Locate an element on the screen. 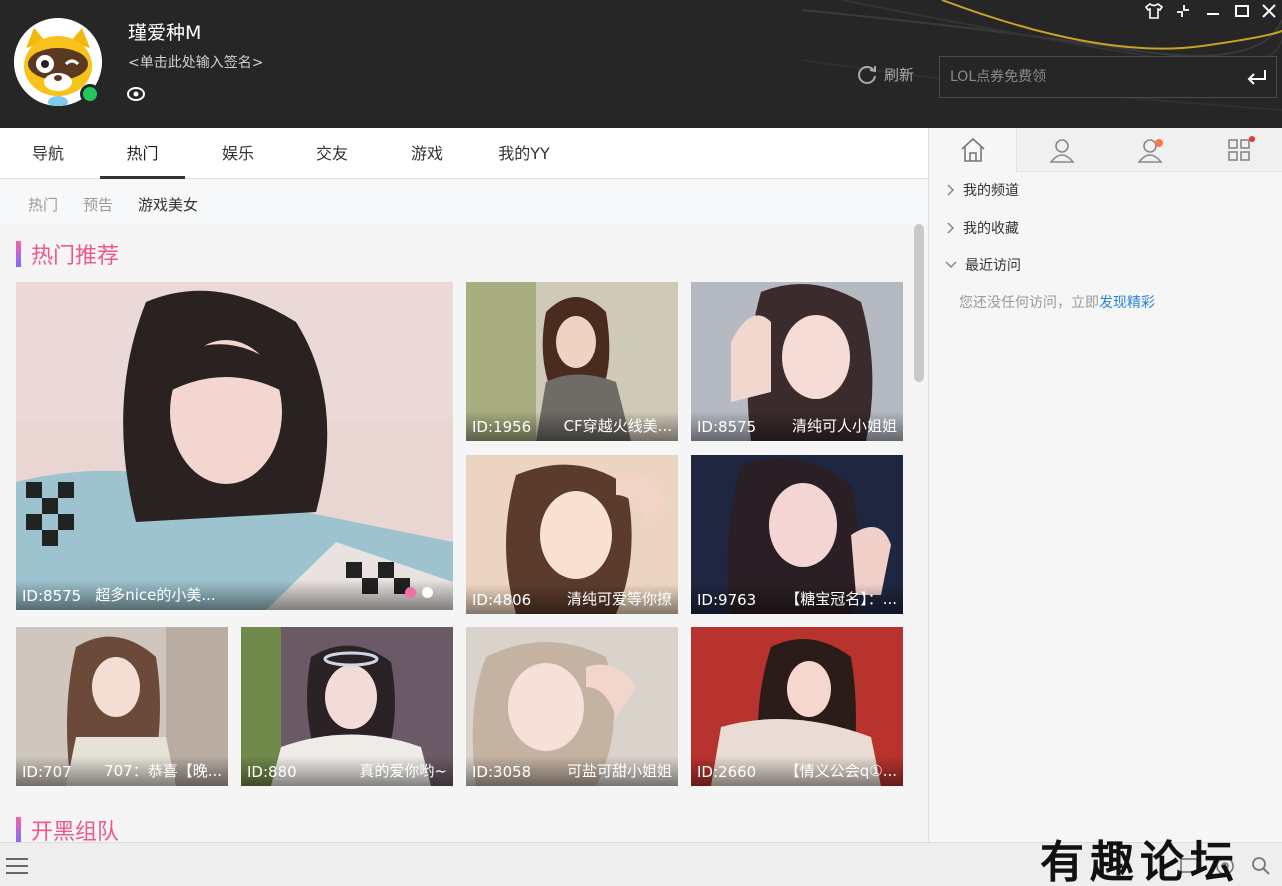 The height and width of the screenshot is (886, 1282). mini-mode-icon is located at coordinates (1183, 11).